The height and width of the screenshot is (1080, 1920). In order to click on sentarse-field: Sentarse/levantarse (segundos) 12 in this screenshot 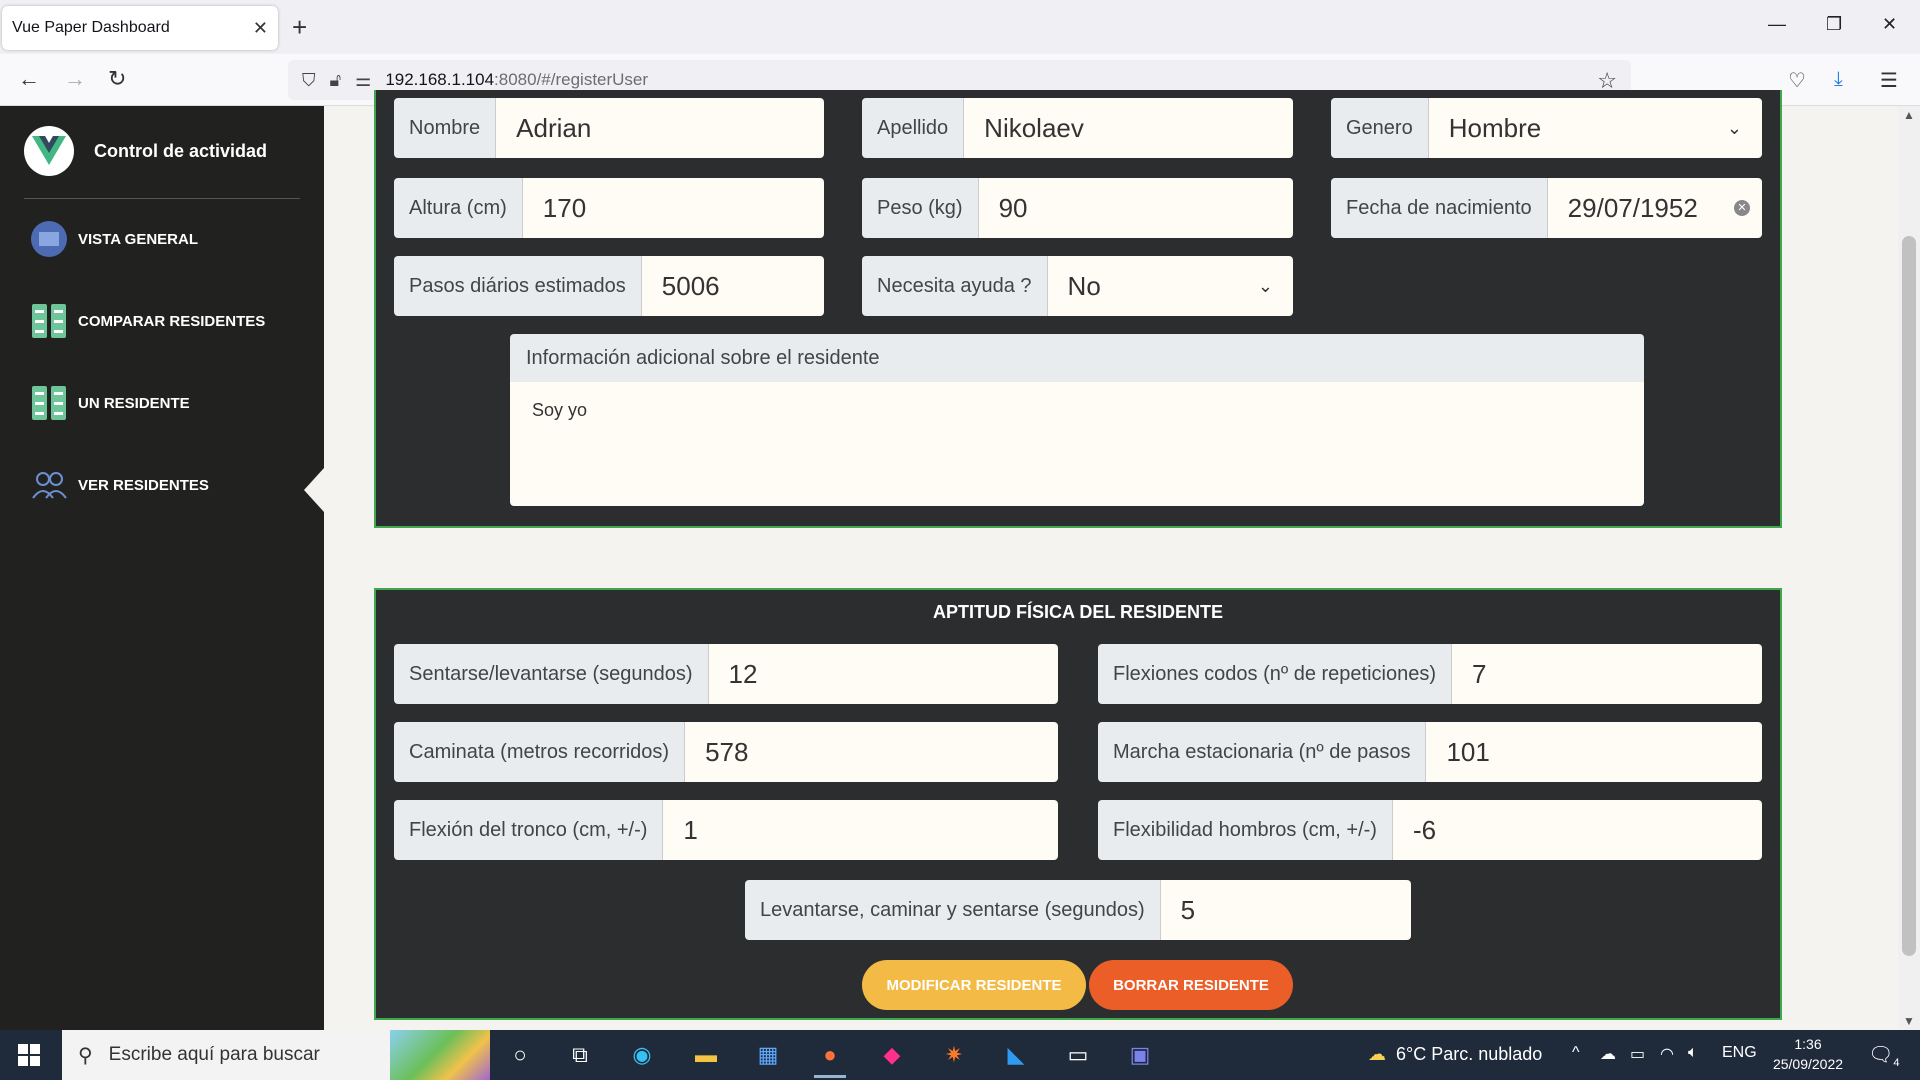, I will do `click(726, 674)`.